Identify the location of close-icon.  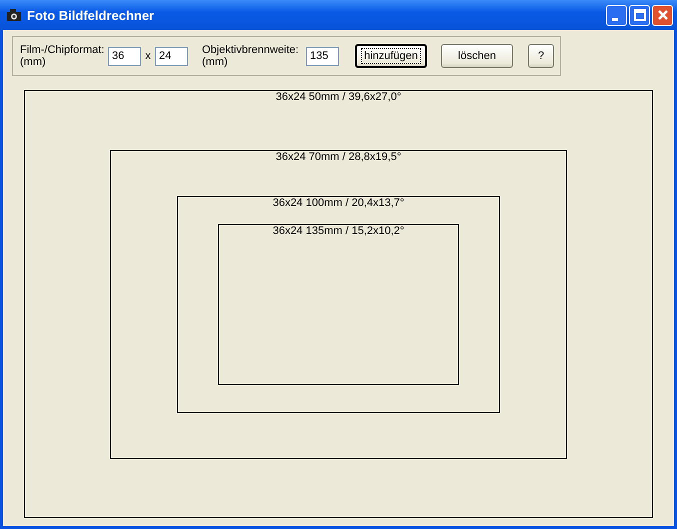
(662, 15).